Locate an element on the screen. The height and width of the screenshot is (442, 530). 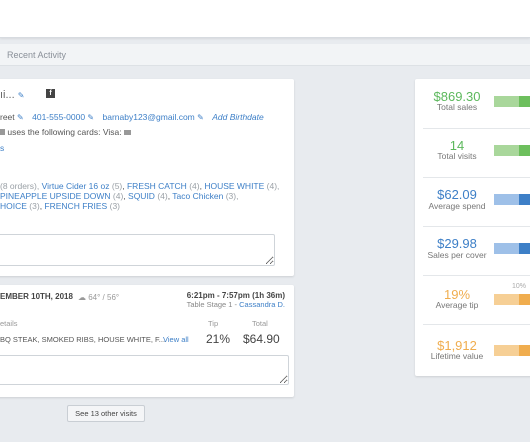
stat-value: $29.98 is located at coordinates (457, 243).